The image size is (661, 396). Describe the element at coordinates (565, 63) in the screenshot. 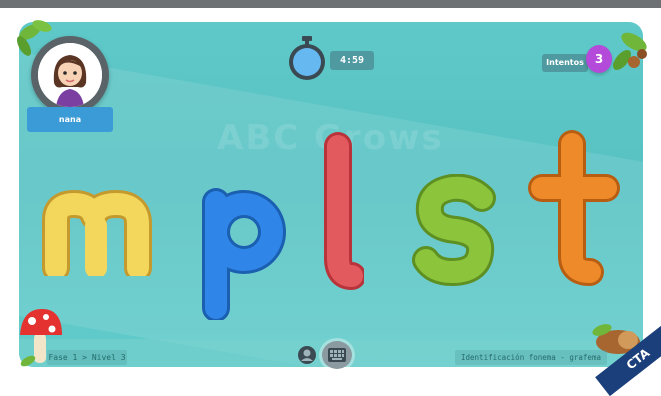

I see `attempts-label: Intentos` at that location.